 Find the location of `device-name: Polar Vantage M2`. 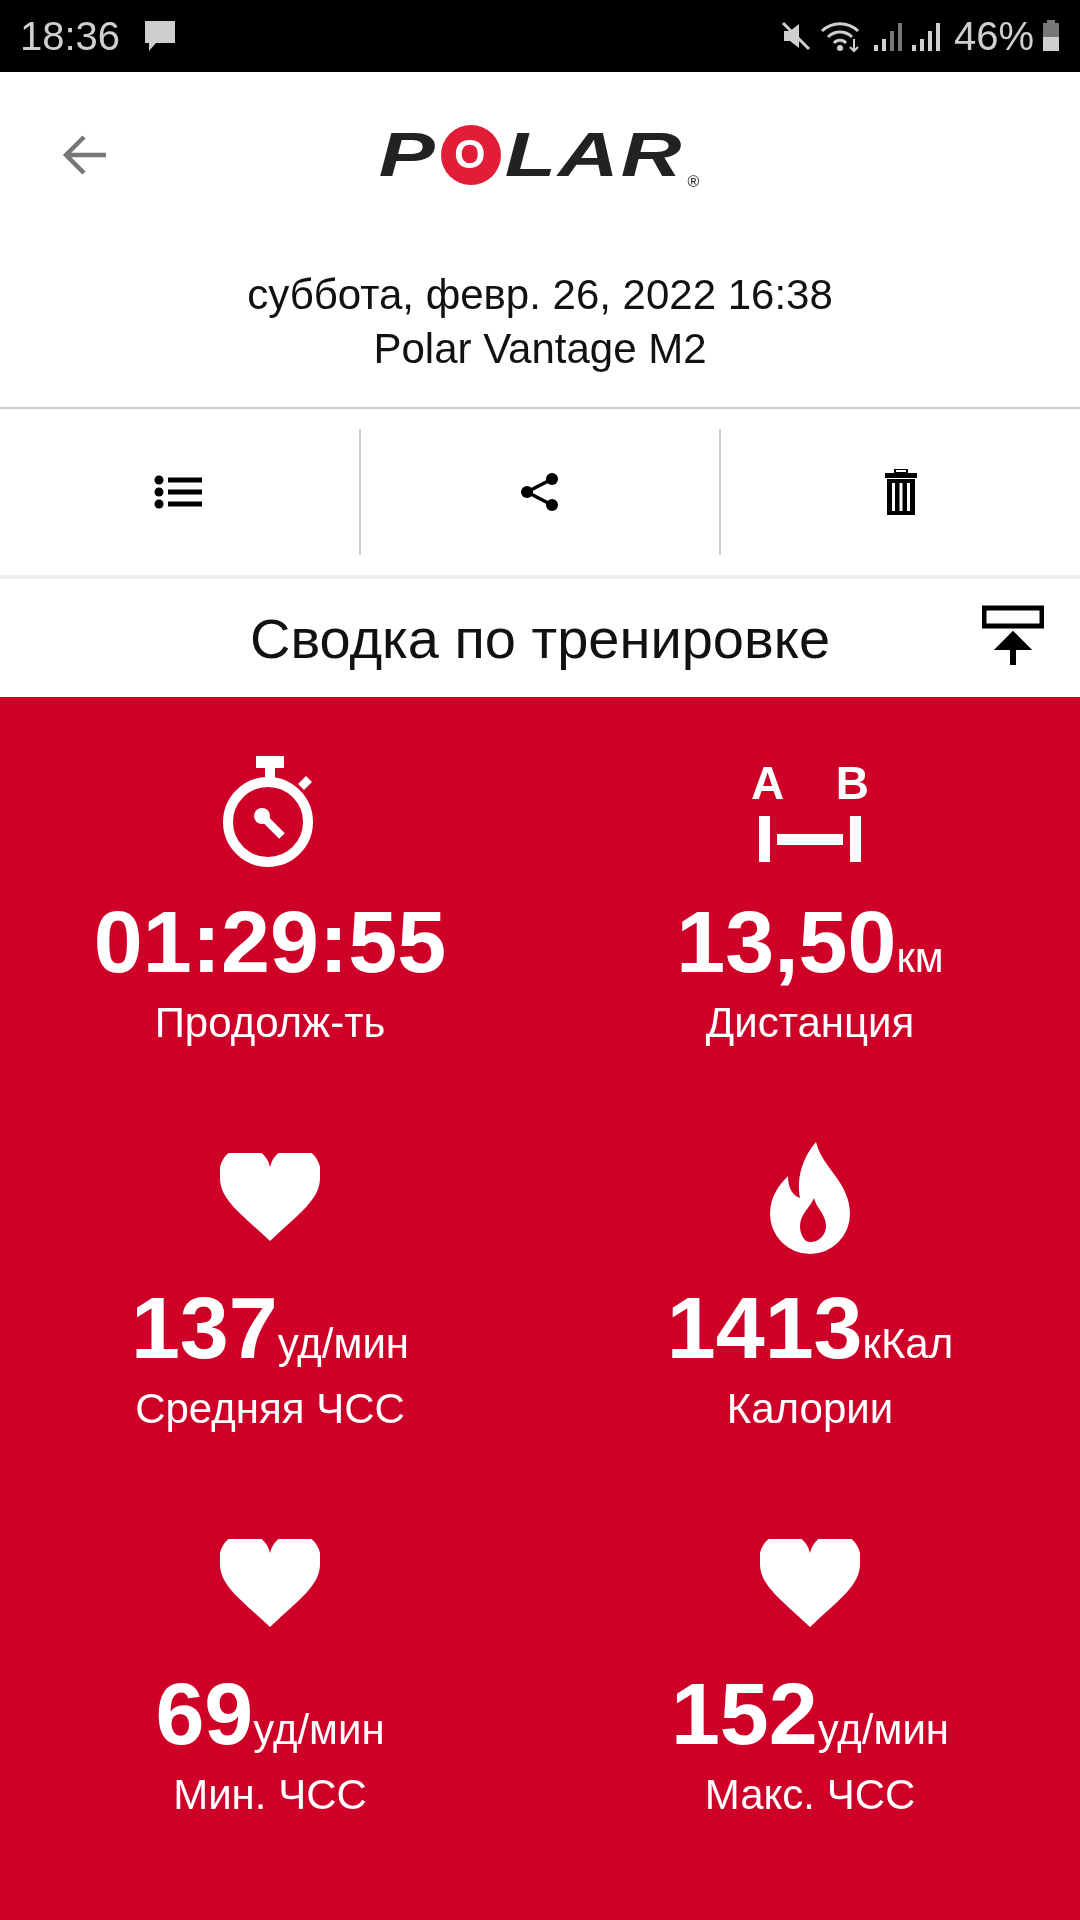

device-name: Polar Vantage M2 is located at coordinates (540, 349).